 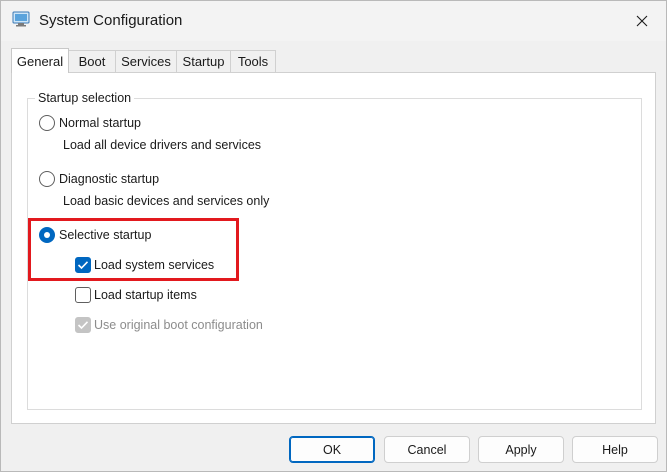 What do you see at coordinates (47, 235) in the screenshot?
I see `selective-startup-radio-button` at bounding box center [47, 235].